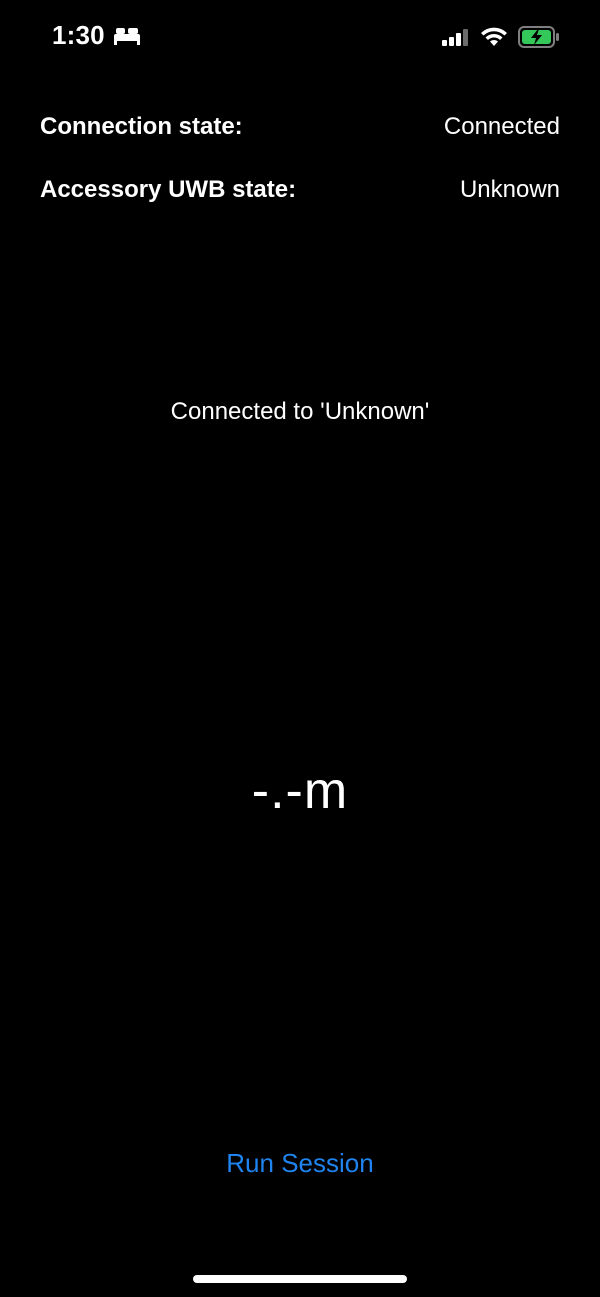  I want to click on distance-readout: -.-m, so click(300, 791).